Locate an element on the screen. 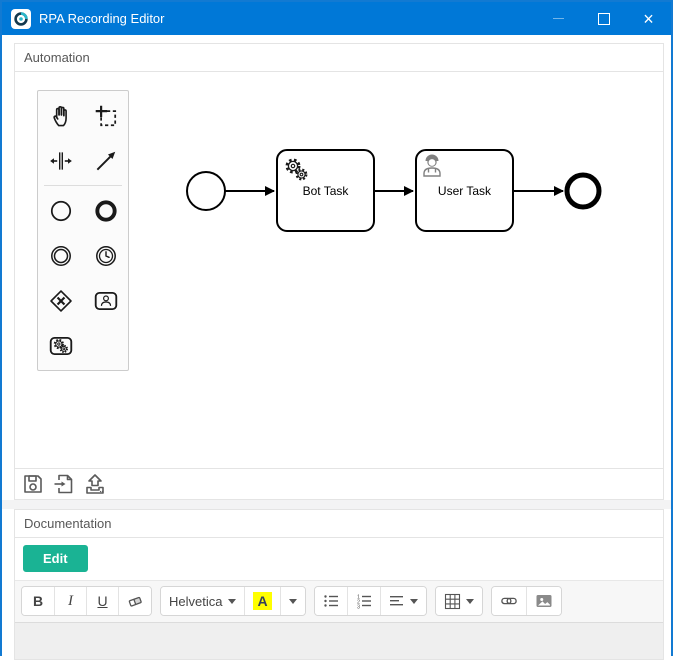 The image size is (682, 666). diagram-start-event is located at coordinates (206, 191).